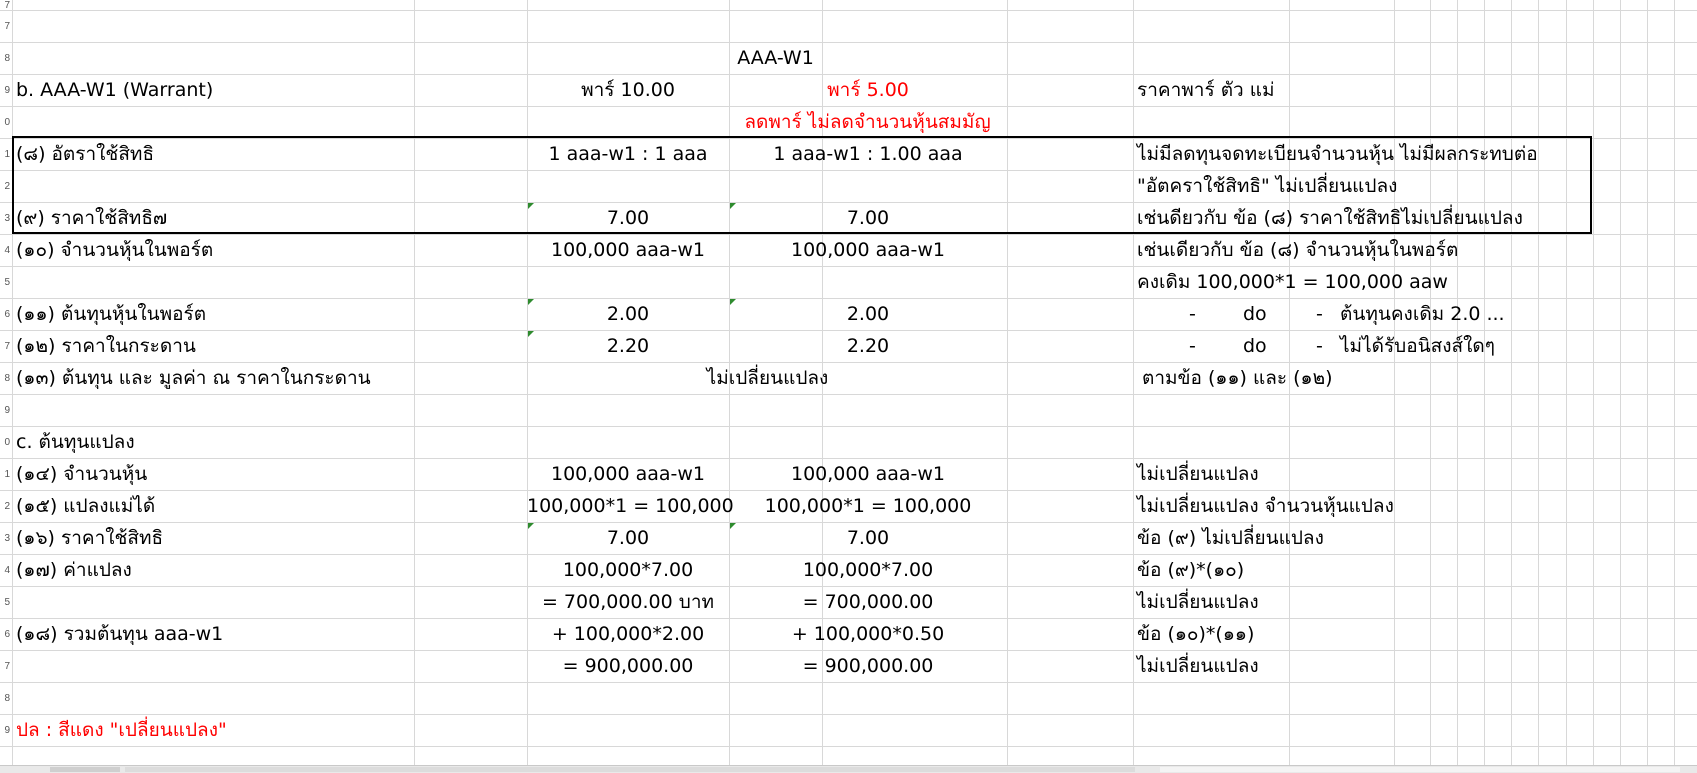  I want to click on item-10-old: 100,000 aaa-w1, so click(628, 250).